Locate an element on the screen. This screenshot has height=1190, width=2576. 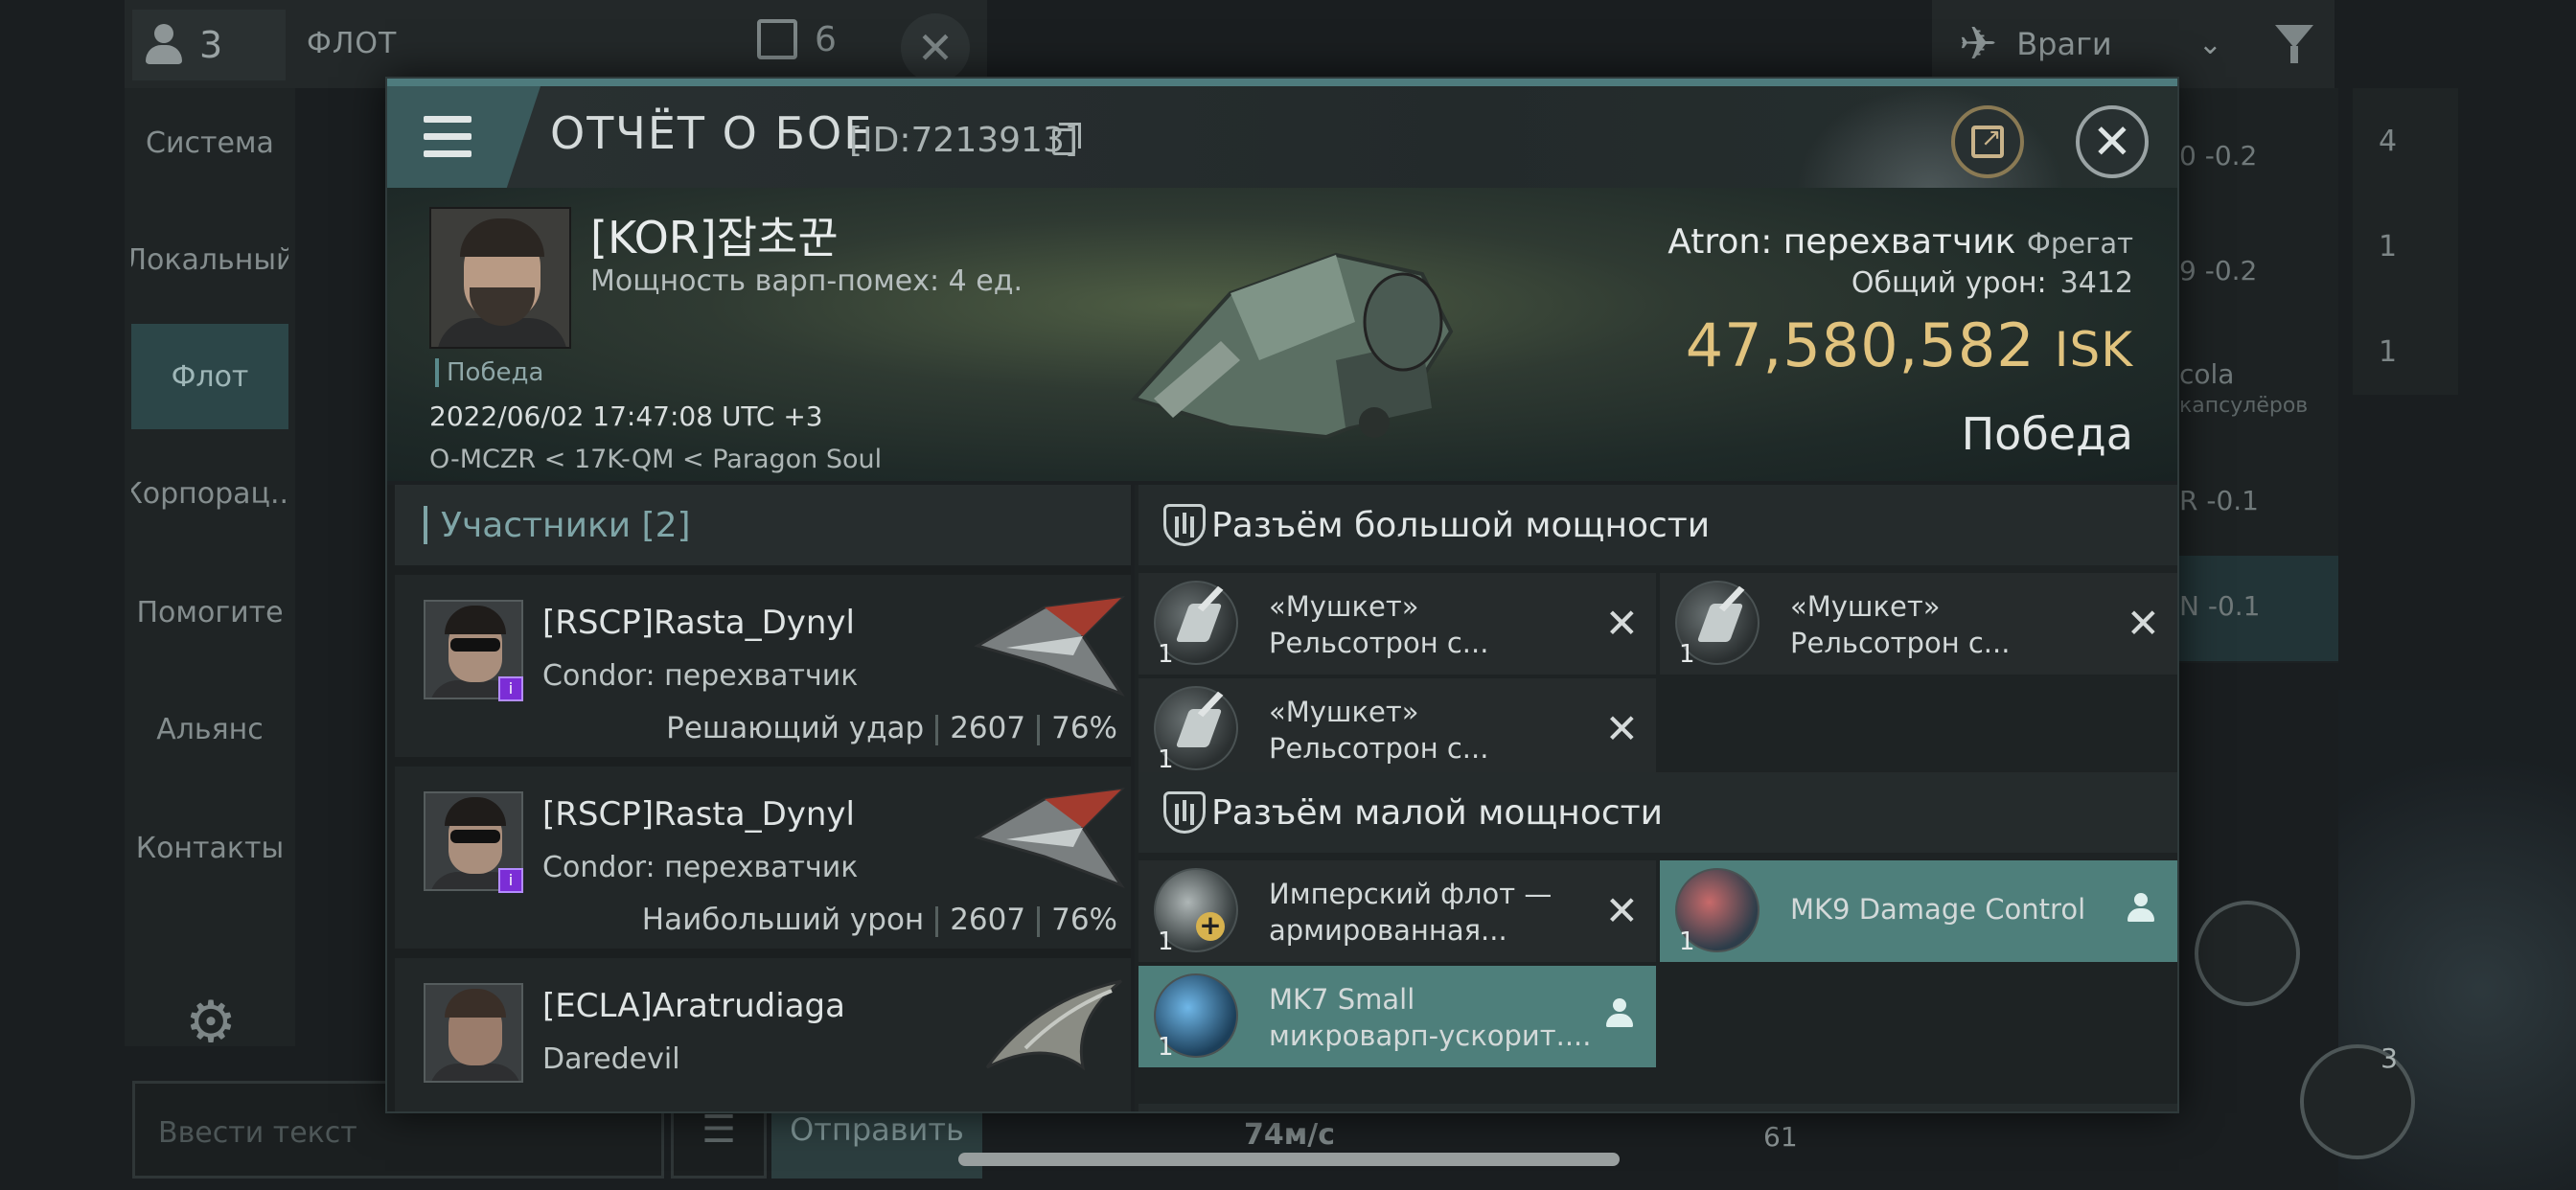
isk-value: 47,580,582 ISK is located at coordinates (1909, 345).